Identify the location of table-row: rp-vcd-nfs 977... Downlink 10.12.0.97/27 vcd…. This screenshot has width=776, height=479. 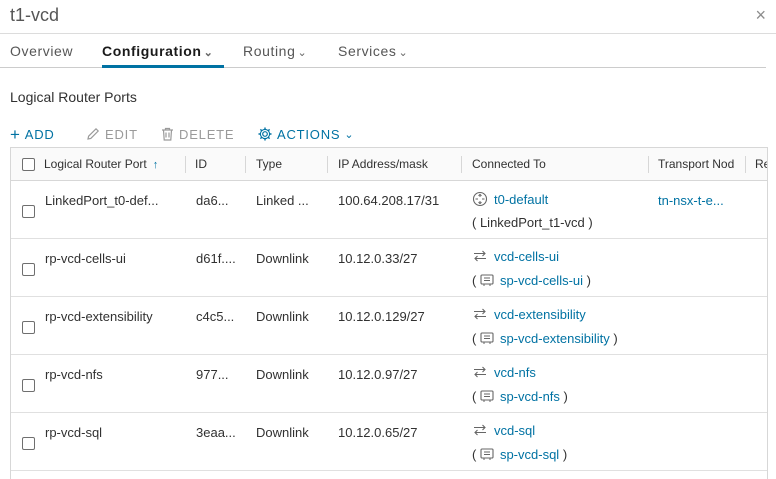
(389, 384).